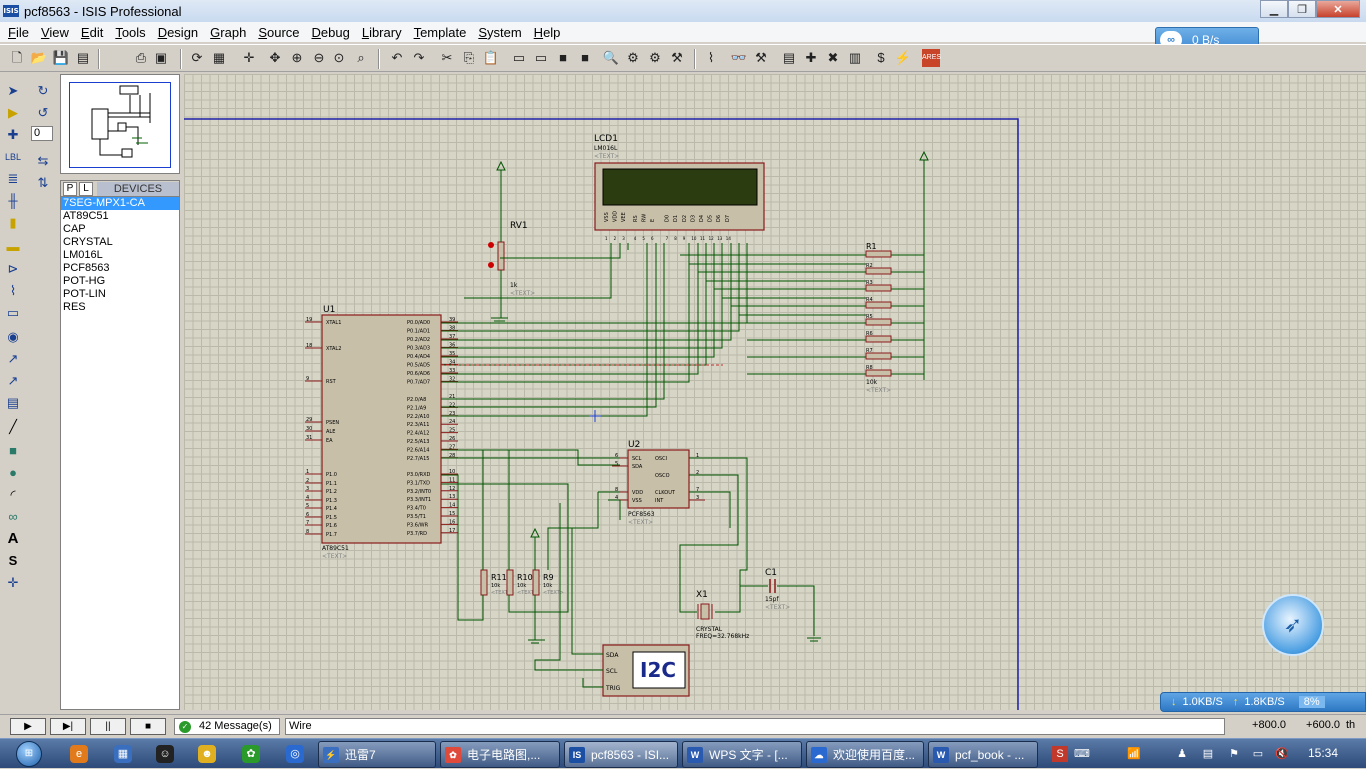 This screenshot has width=1366, height=769. Describe the element at coordinates (120, 281) in the screenshot. I see `device-item: POT-HG` at that location.